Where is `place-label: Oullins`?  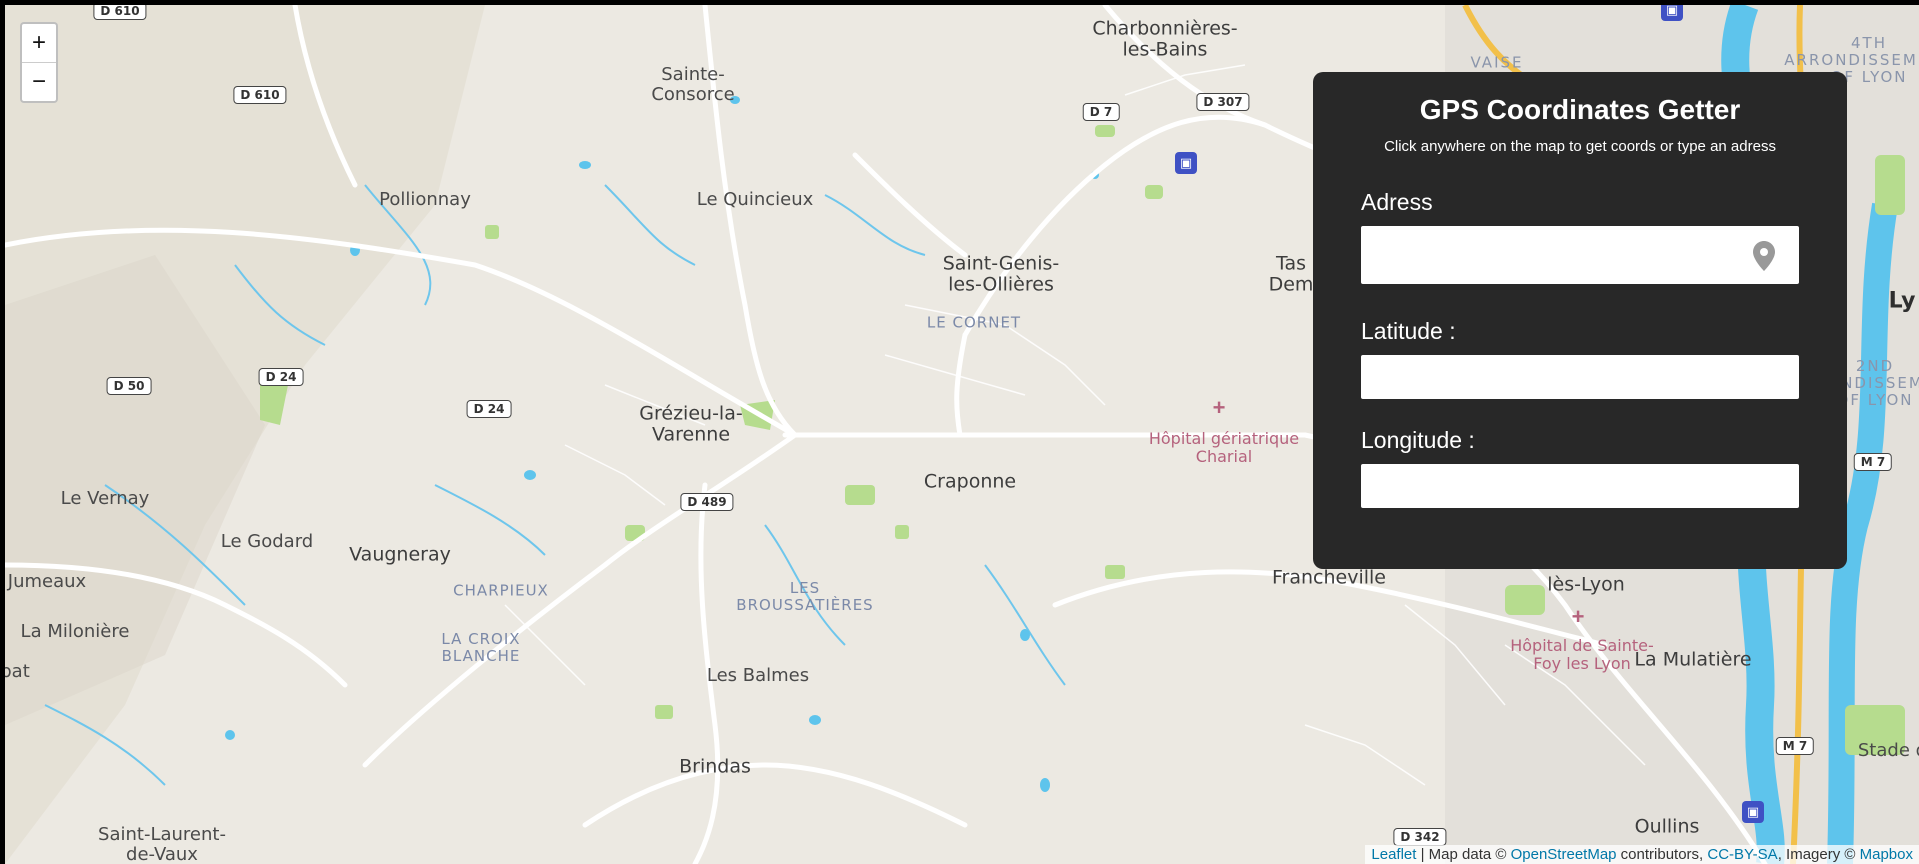 place-label: Oullins is located at coordinates (1667, 826).